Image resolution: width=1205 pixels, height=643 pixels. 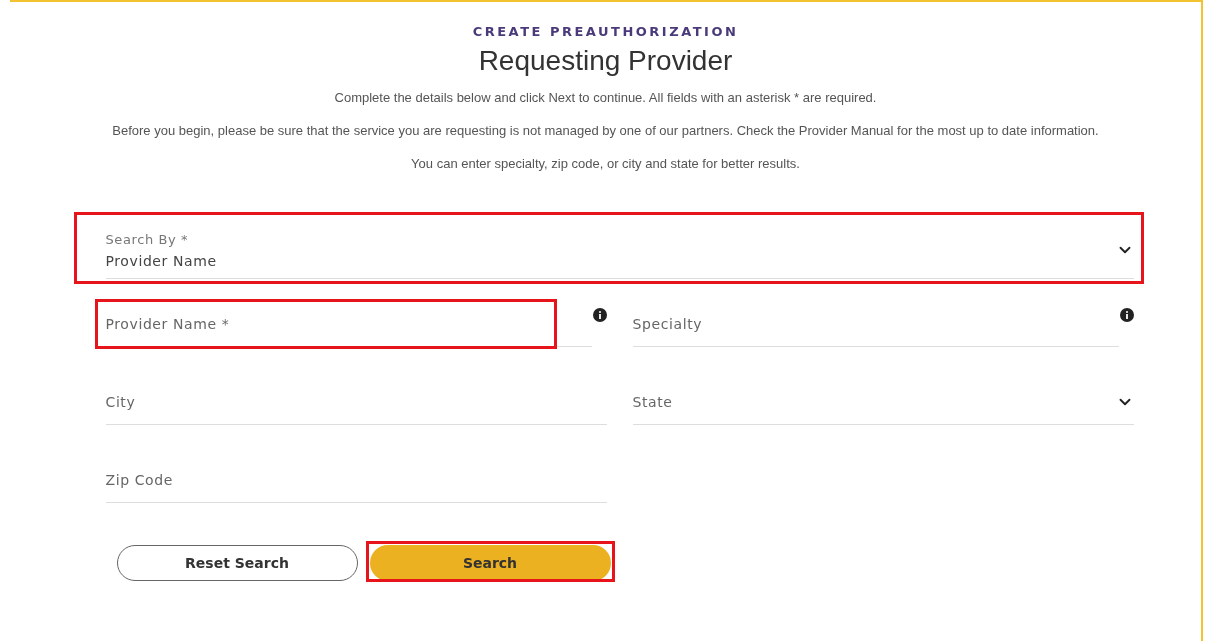 What do you see at coordinates (348, 324) in the screenshot?
I see `input-field: Provider Name *` at bounding box center [348, 324].